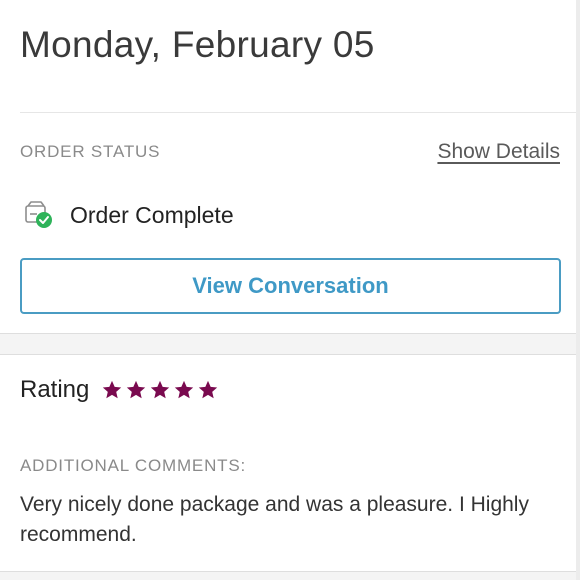 The image size is (580, 580). I want to click on additional-comments-label: ADDITIONAL COMMENTS:, so click(133, 465).